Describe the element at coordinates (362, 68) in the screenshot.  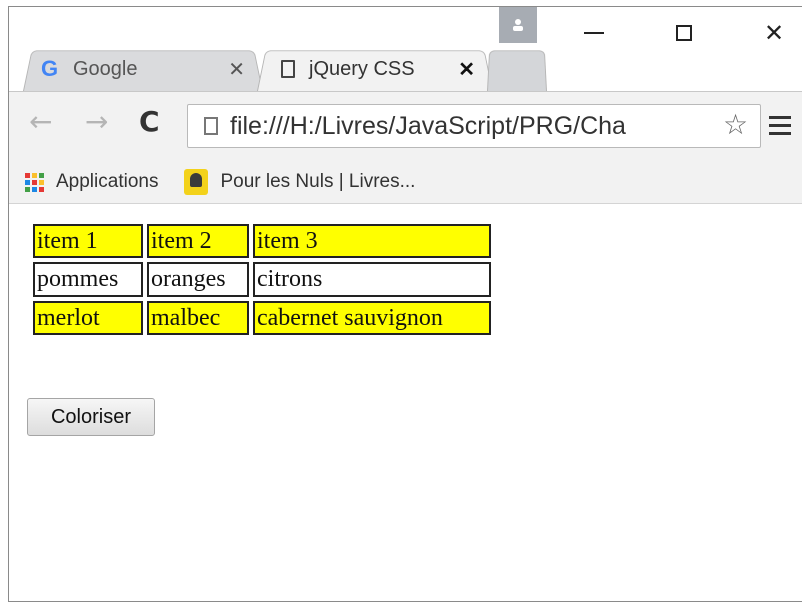
I see `tab-title: jQuery CSS` at that location.